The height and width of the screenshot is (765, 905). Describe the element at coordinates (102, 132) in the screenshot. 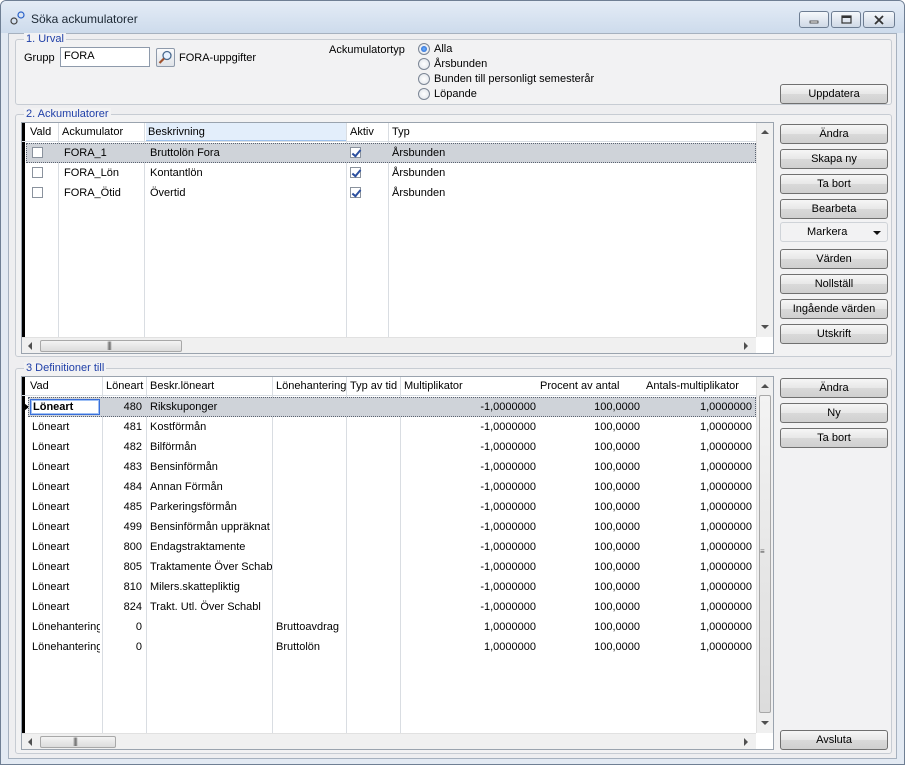

I see `col-header-ackumulator: Ackumulator` at that location.